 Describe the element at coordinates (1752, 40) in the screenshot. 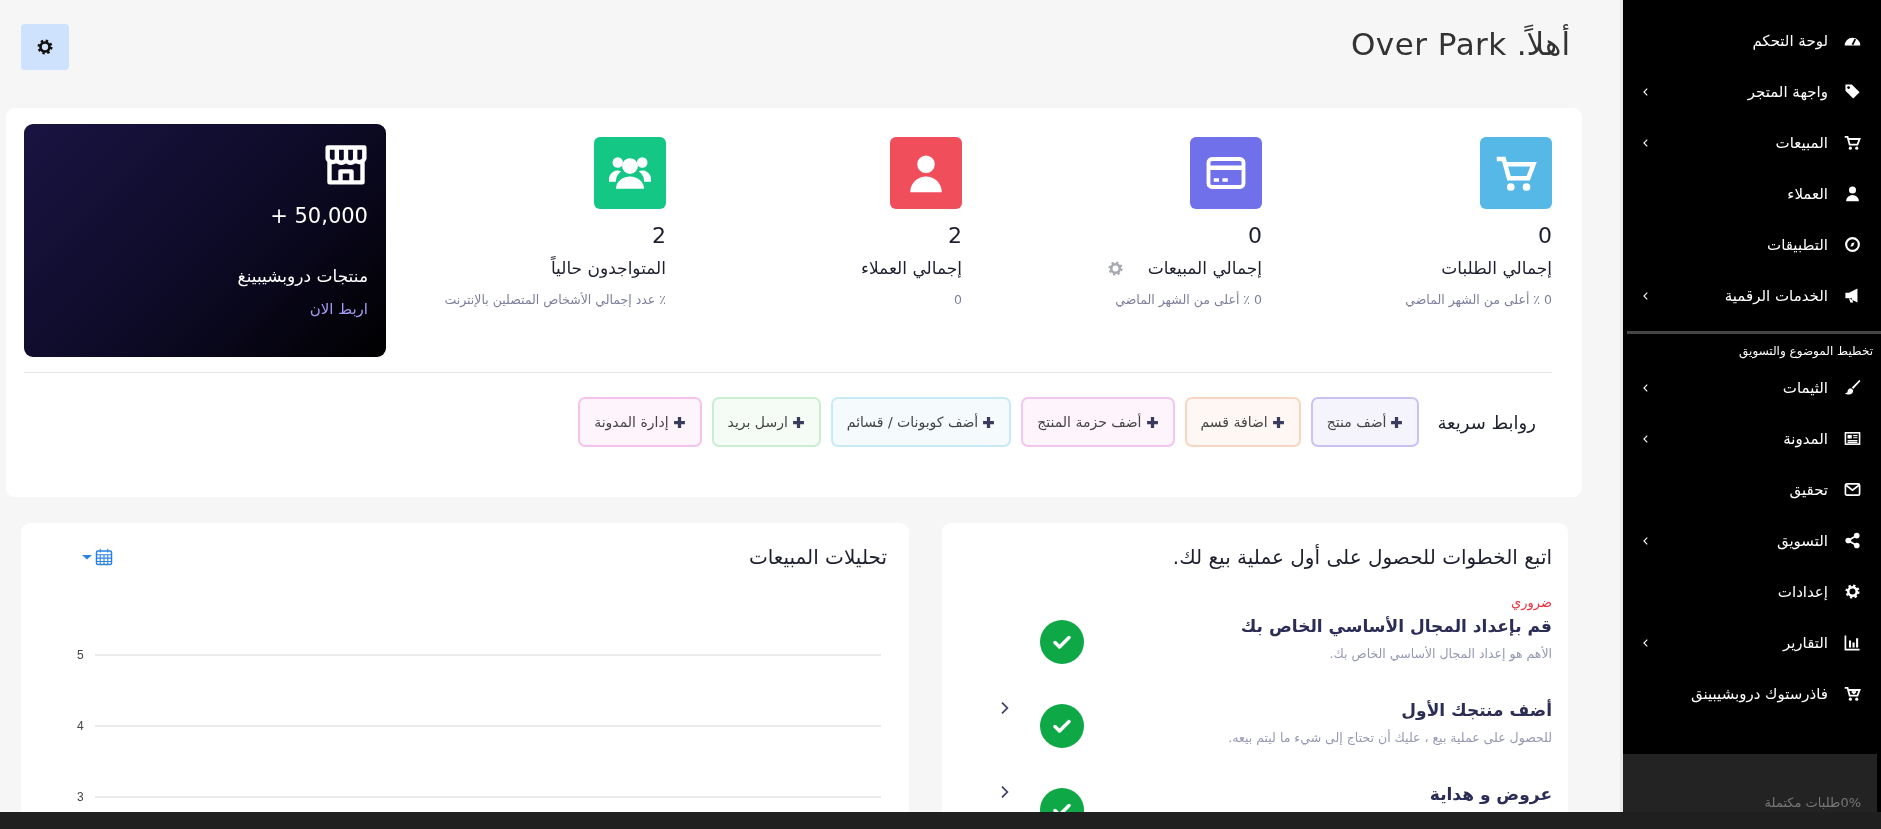

I see `sidebar-item: لوحة التحكم` at that location.